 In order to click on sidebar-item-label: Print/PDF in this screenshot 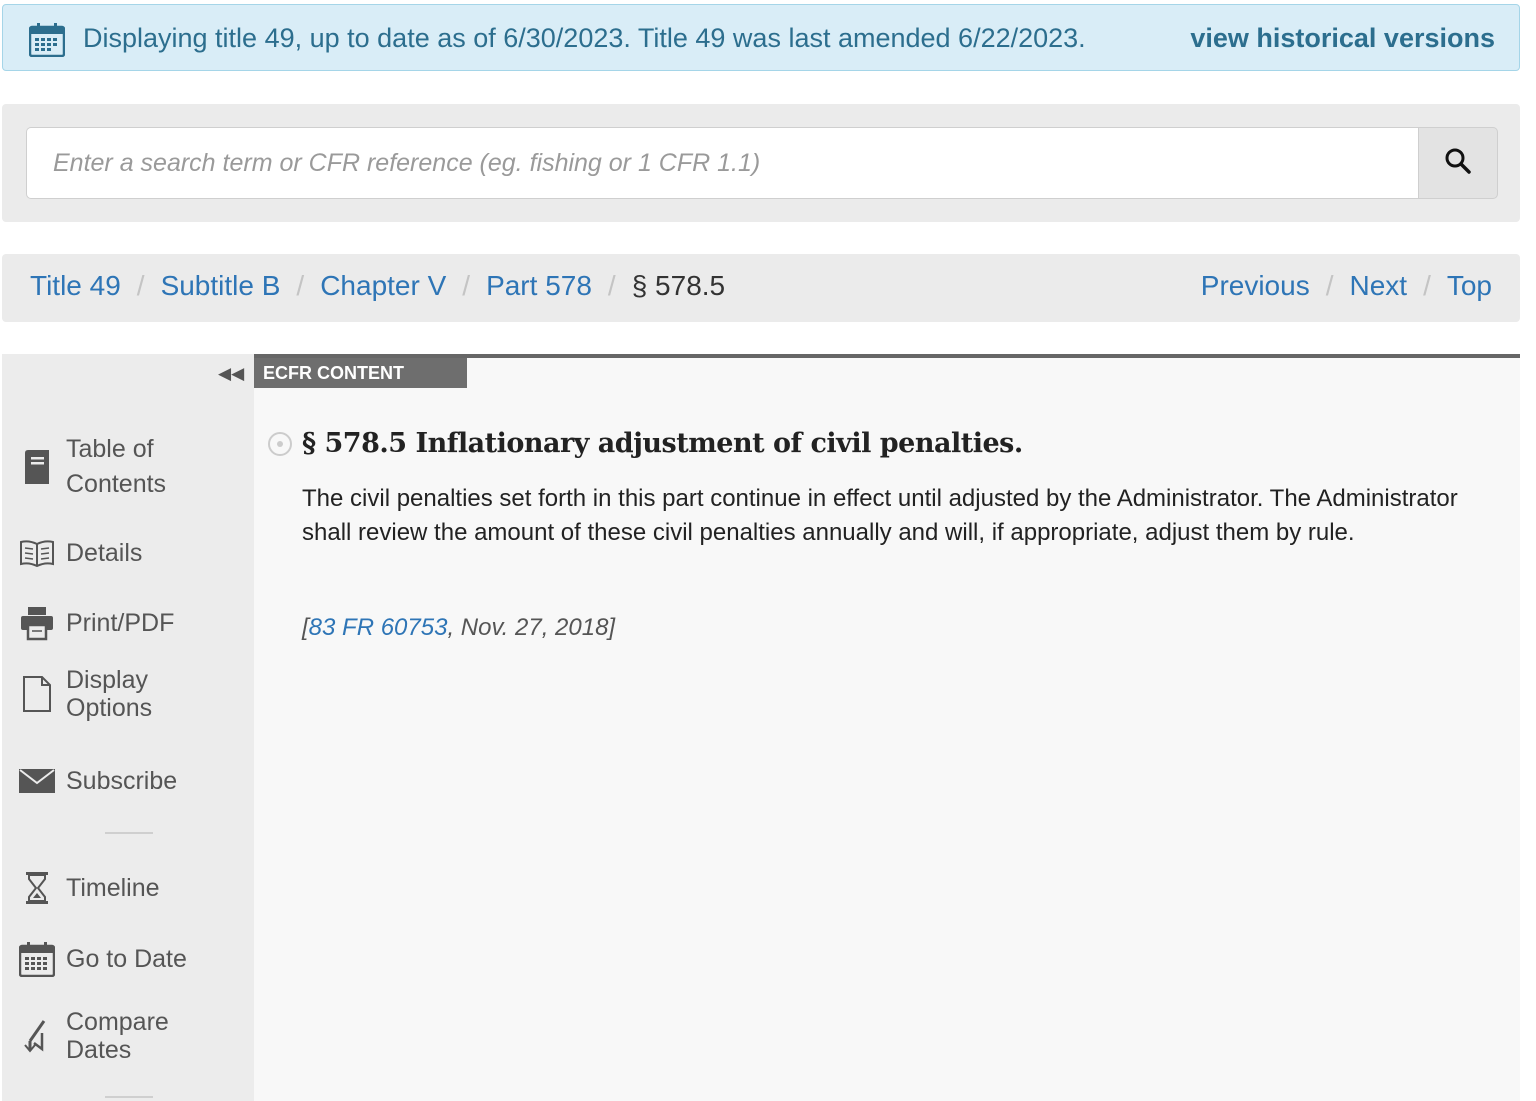, I will do `click(120, 622)`.